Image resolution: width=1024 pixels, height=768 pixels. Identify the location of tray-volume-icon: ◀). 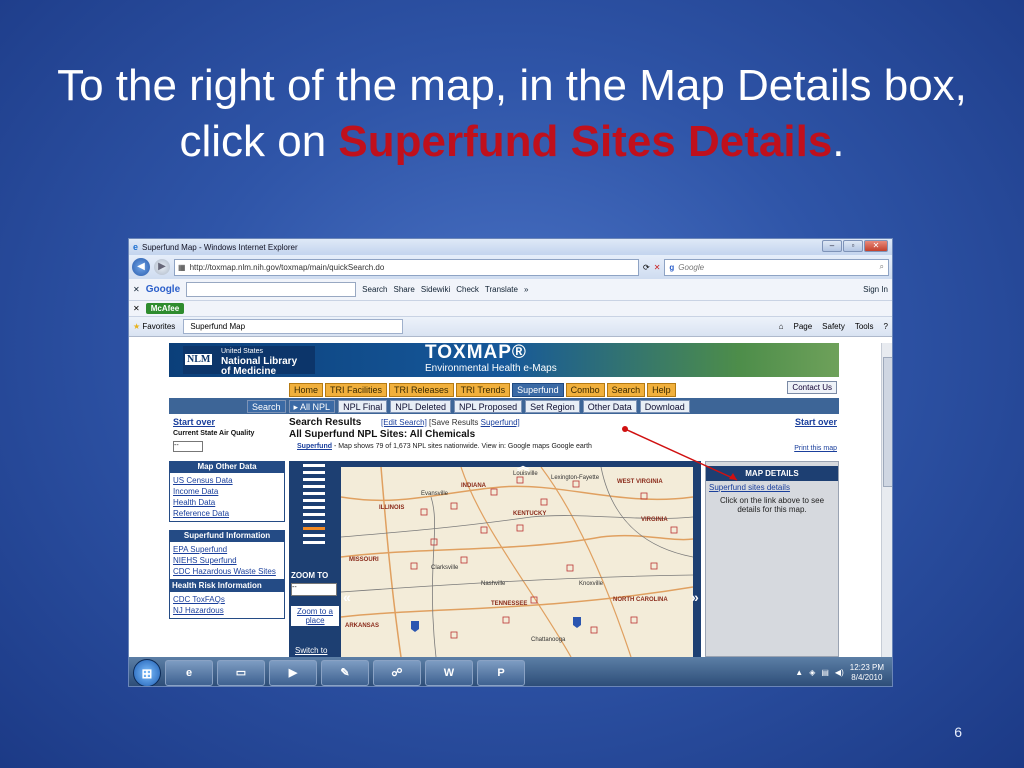
(839, 672).